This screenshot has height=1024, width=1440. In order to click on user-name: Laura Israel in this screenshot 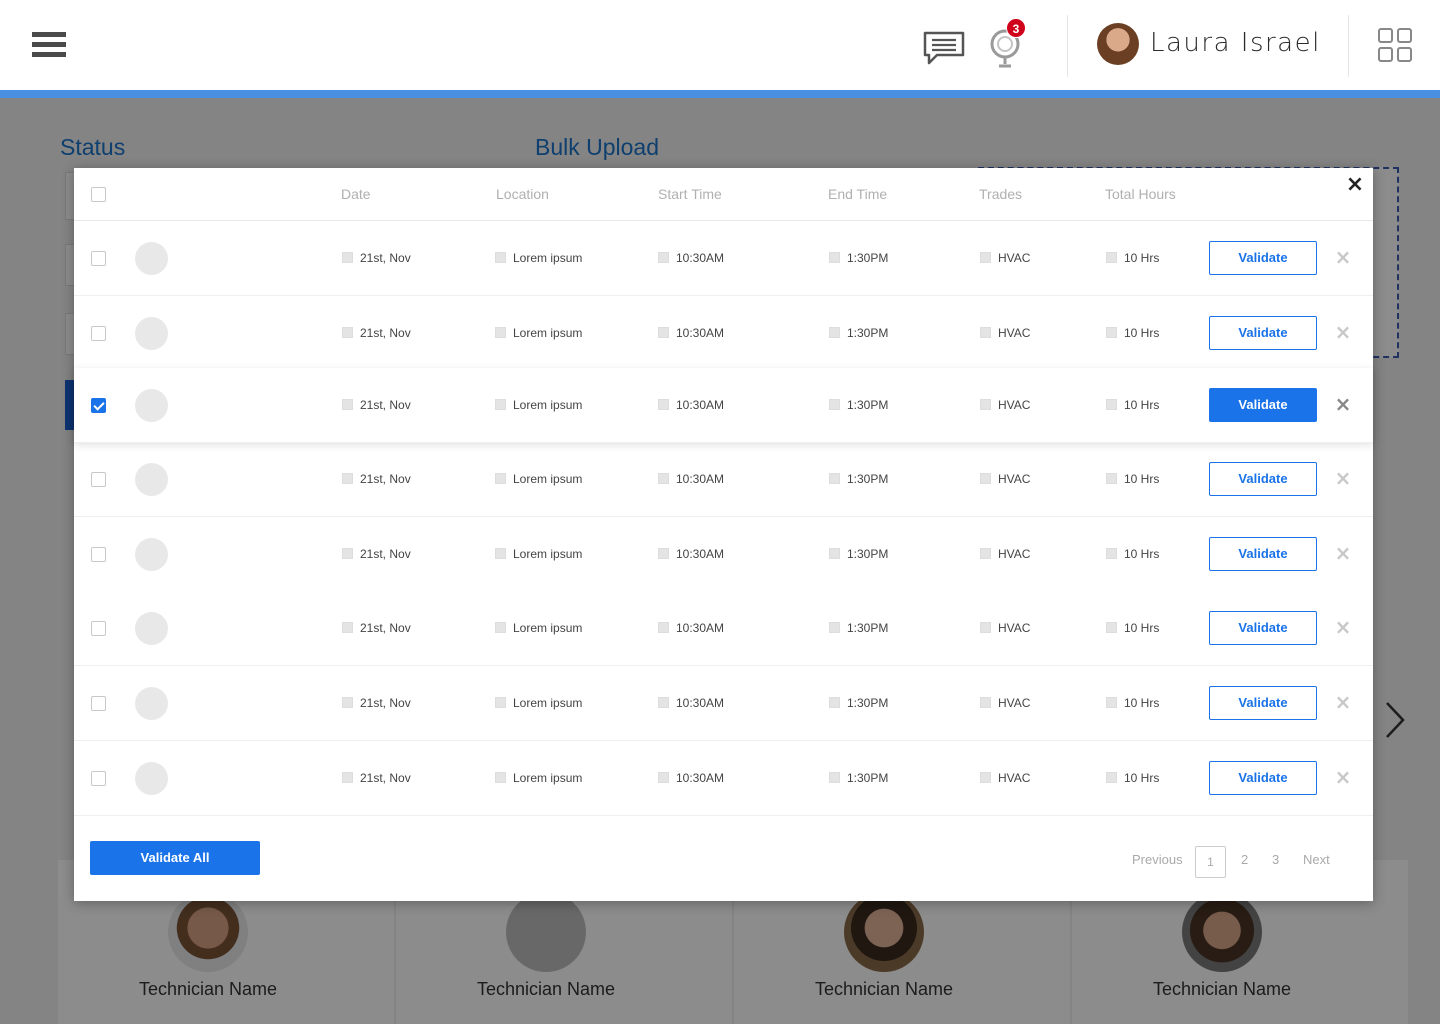, I will do `click(1235, 43)`.